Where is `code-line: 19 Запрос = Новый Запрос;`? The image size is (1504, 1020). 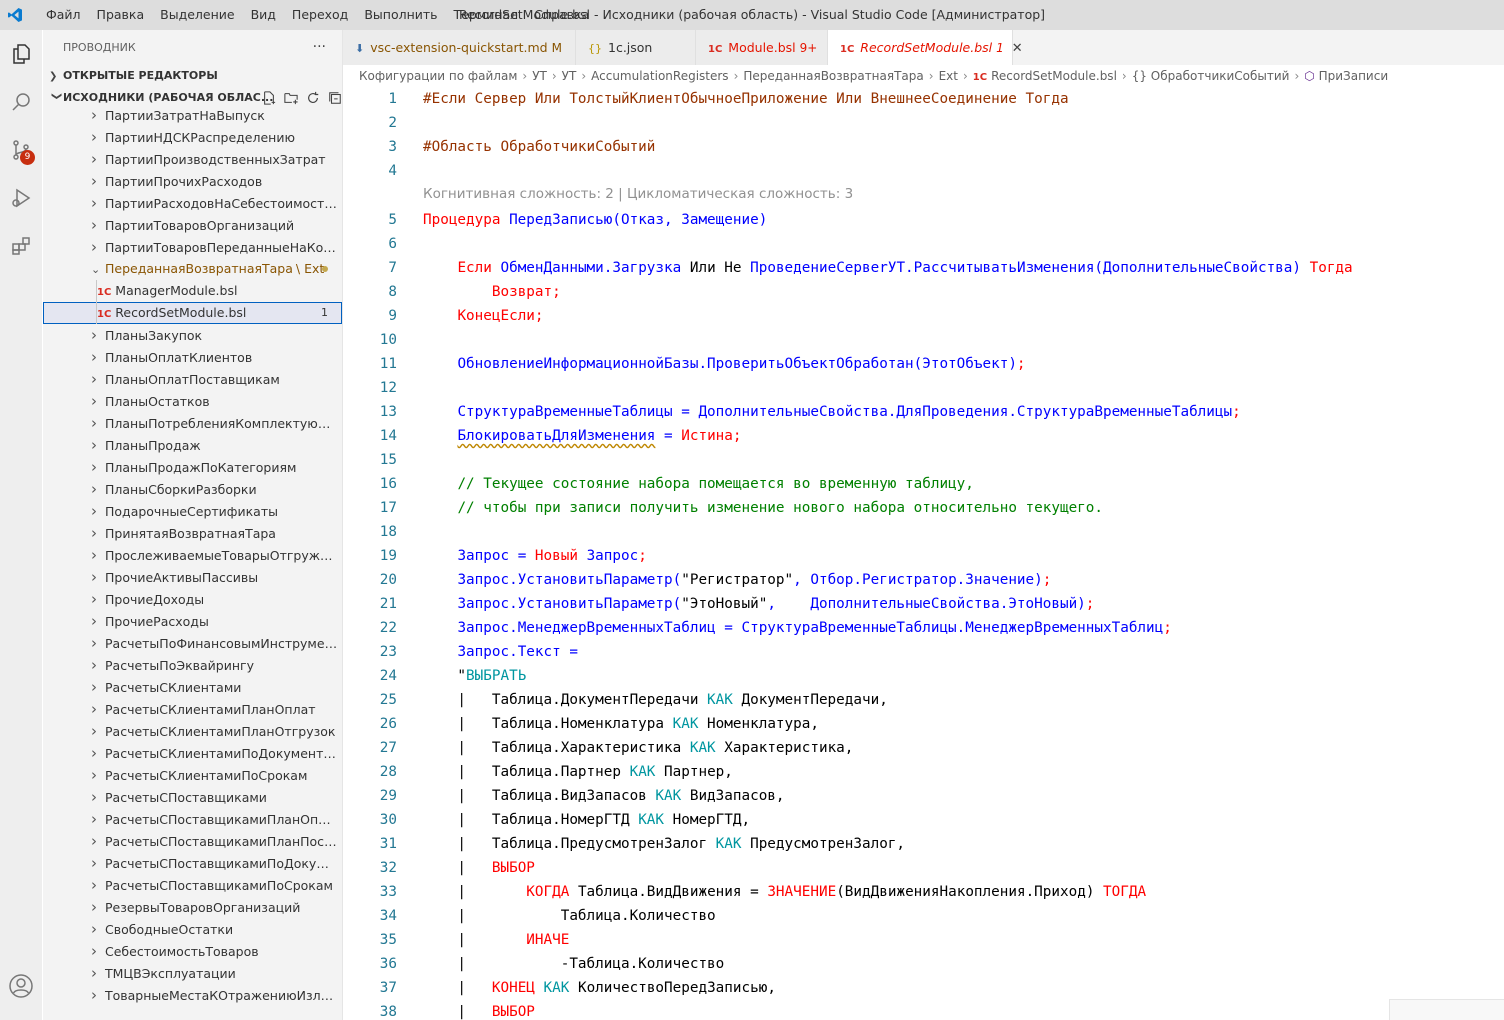
code-line: 19 Запрос = Новый Запрос; is located at coordinates (923, 556).